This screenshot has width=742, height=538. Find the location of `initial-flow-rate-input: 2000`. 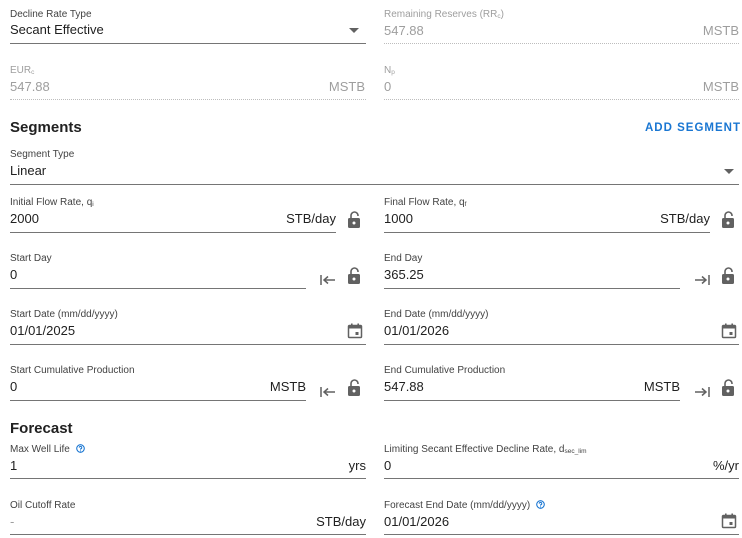

initial-flow-rate-input: 2000 is located at coordinates (24, 218).